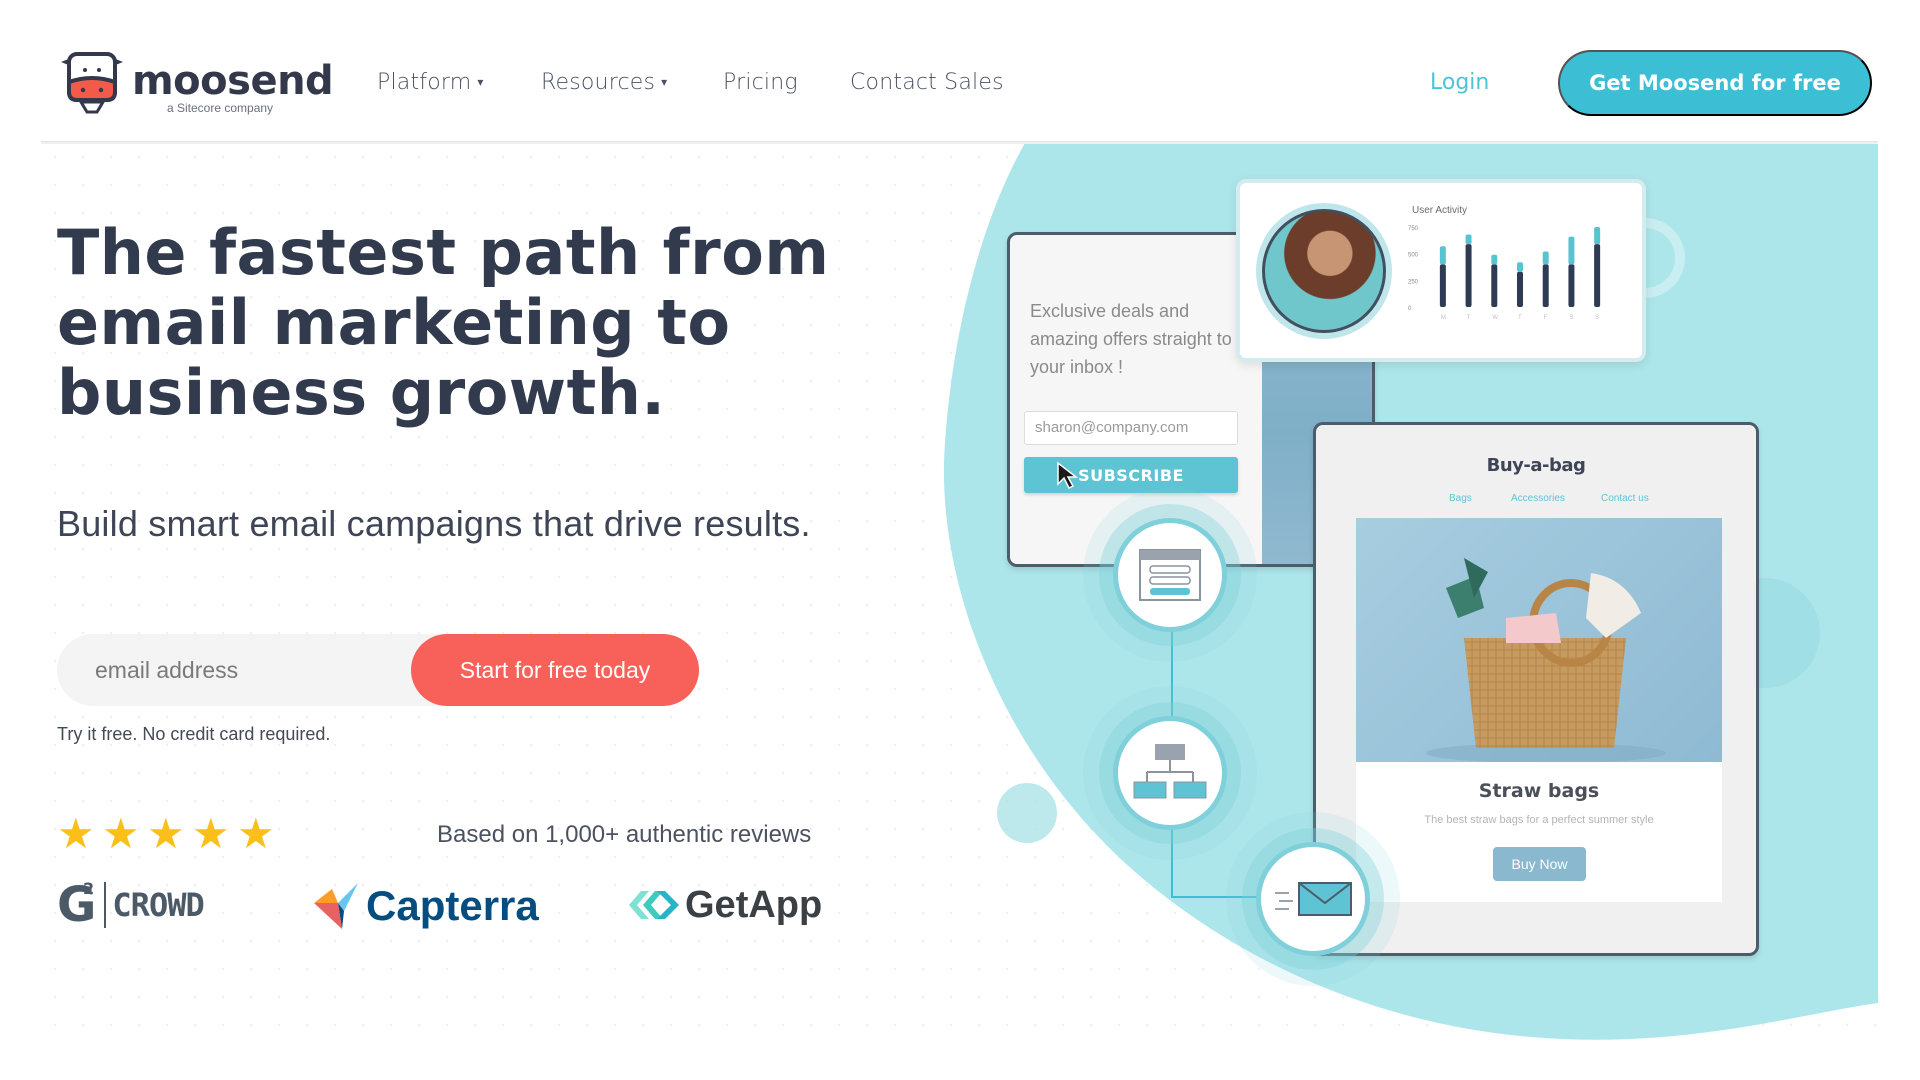 This screenshot has height=1080, width=1920. I want to click on nav-resources: Resources ▾, so click(604, 82).